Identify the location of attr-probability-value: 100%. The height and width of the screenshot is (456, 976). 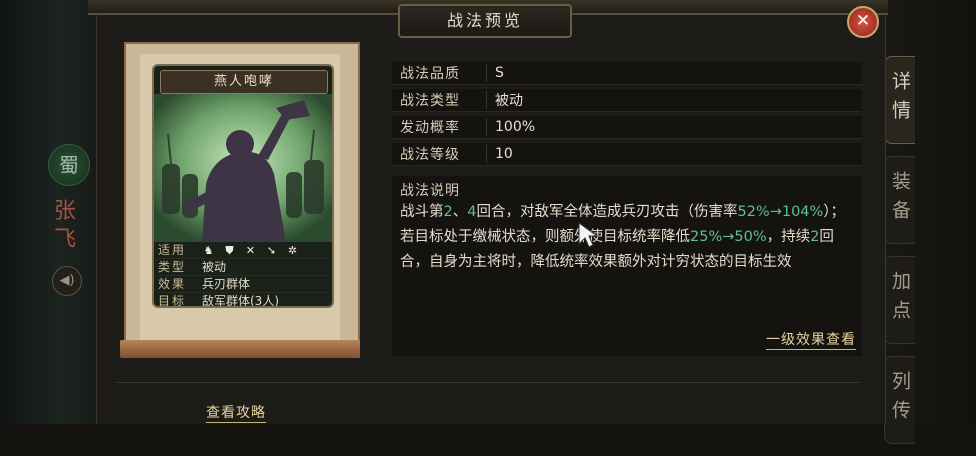
(515, 127).